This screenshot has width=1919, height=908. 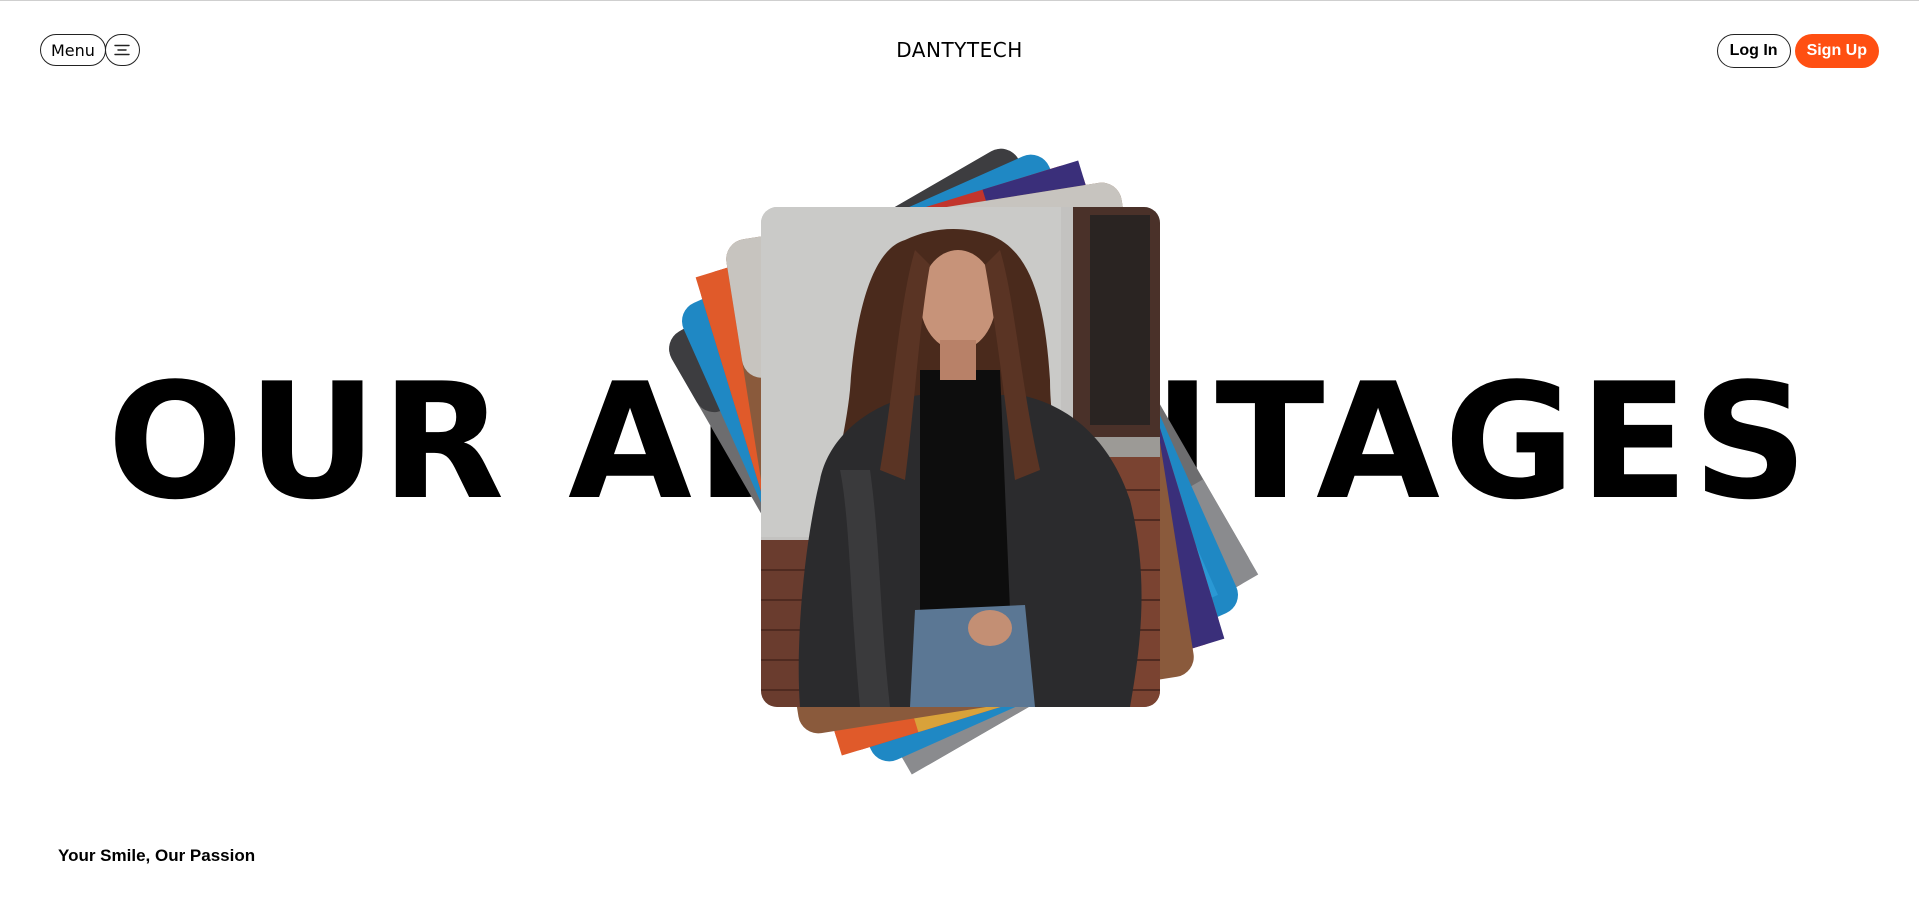 I want to click on tagline: Your Smile, Our Passion, so click(x=157, y=855).